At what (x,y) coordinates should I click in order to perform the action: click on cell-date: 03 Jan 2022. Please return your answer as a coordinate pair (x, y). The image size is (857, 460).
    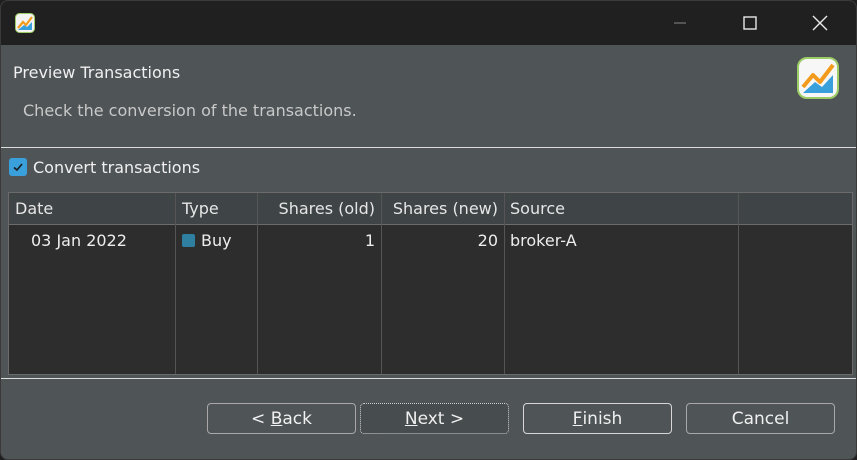
    Looking at the image, I should click on (79, 240).